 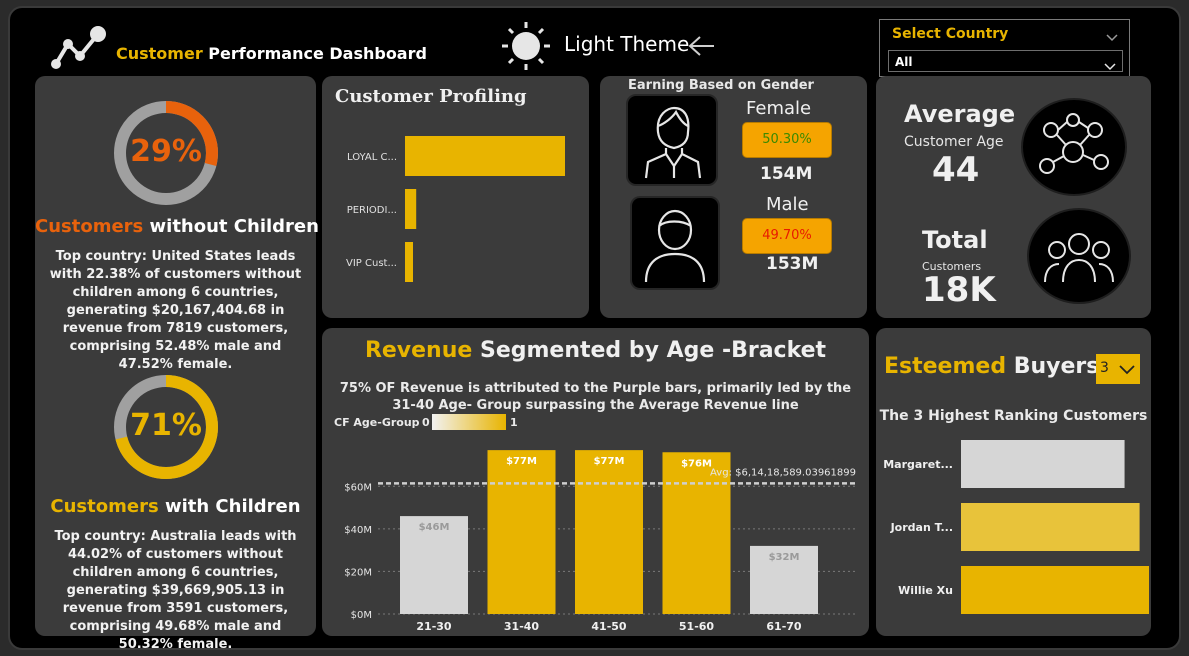 What do you see at coordinates (787, 140) in the screenshot?
I see `female-percent: 50.30%` at bounding box center [787, 140].